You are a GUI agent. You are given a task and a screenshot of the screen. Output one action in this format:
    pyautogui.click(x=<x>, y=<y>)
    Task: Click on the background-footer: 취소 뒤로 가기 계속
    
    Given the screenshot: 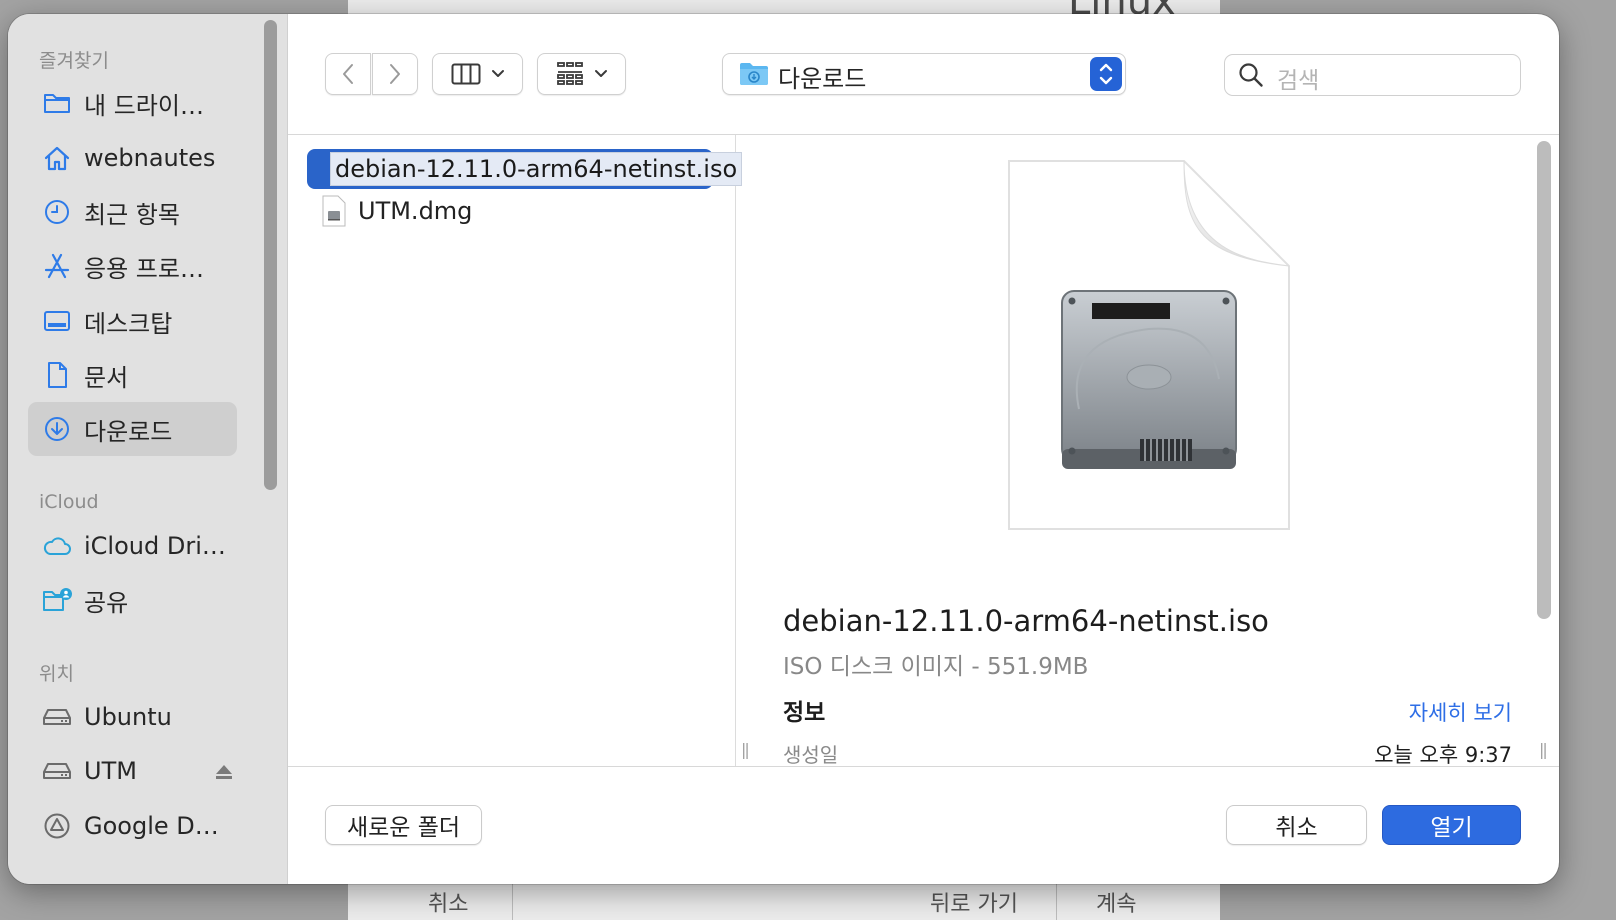 What is the action you would take?
    pyautogui.click(x=984, y=899)
    